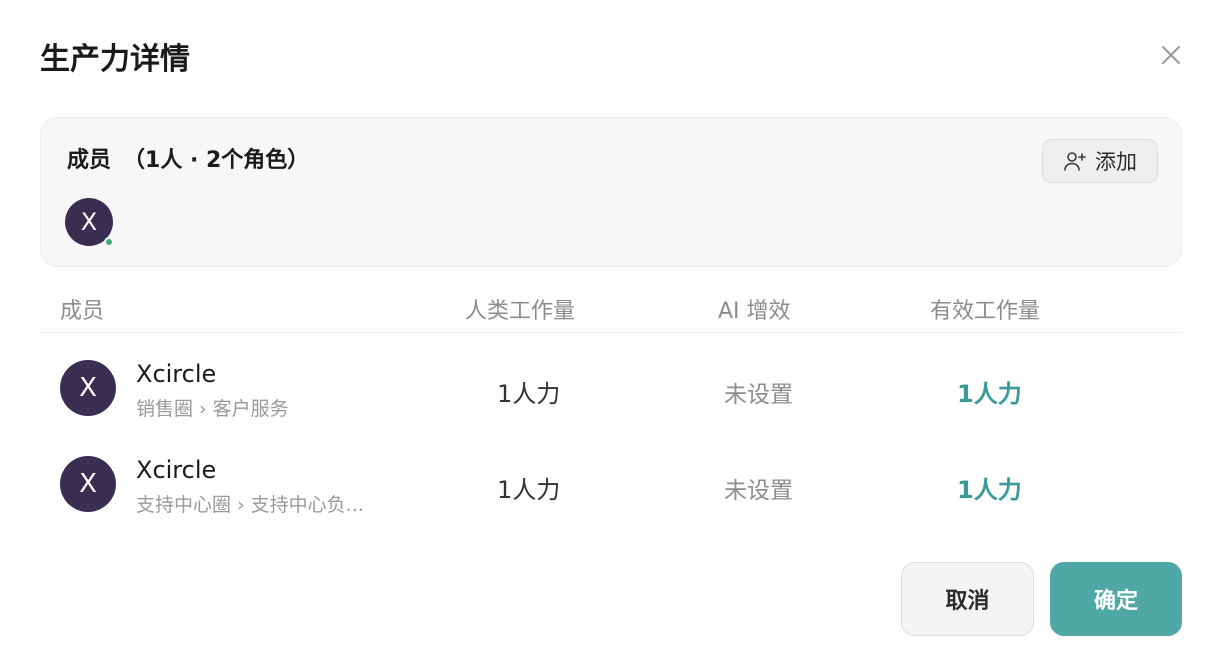 The width and height of the screenshot is (1222, 672). I want to click on table-header: 成员 人类工作量 AI 增效 有效工作量, so click(611, 309).